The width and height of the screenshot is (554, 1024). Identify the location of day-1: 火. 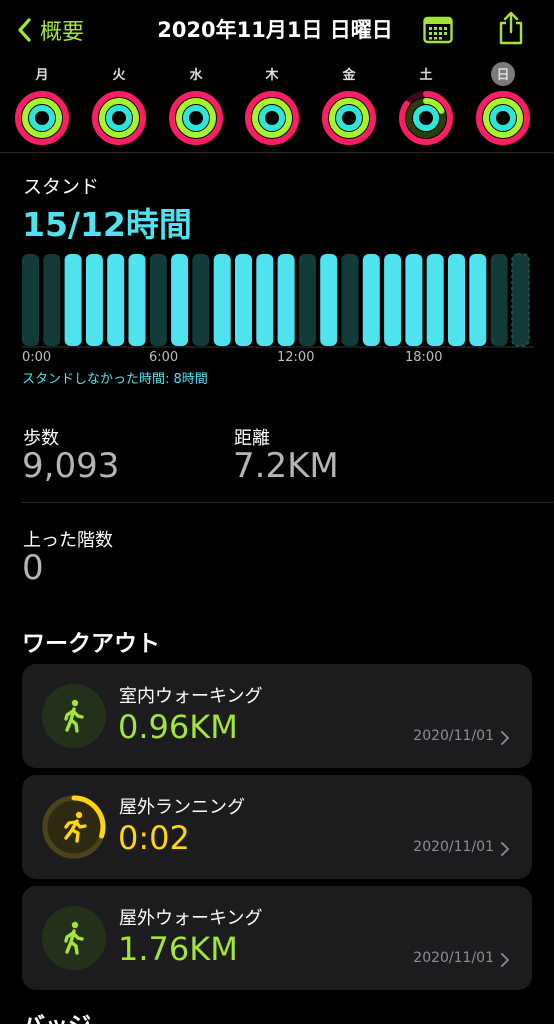
(119, 106).